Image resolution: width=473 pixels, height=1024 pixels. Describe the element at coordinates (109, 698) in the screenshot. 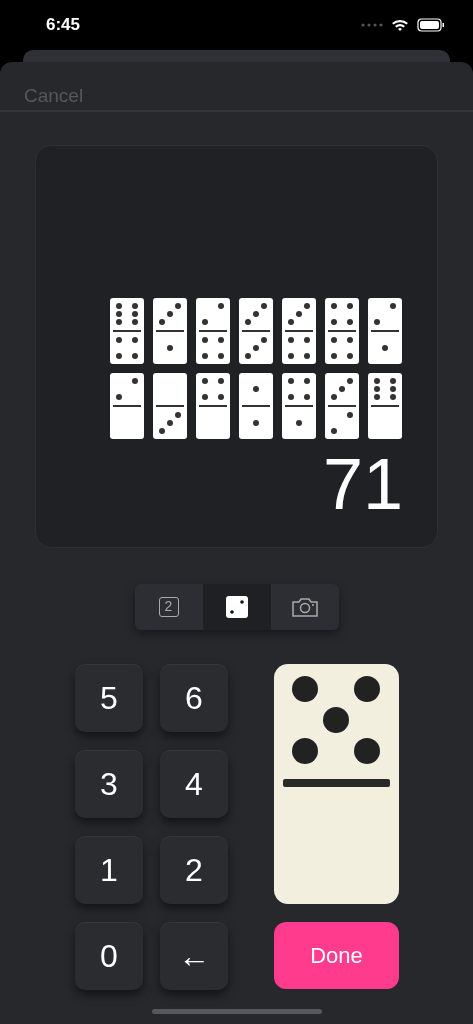

I see `keypad-key: 5` at that location.